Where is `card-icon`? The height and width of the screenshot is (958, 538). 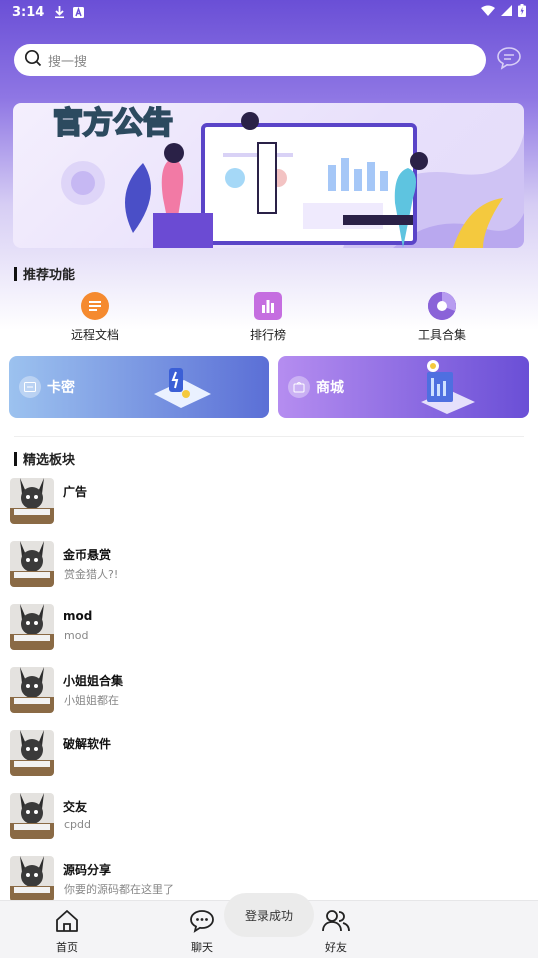
card-icon is located at coordinates (30, 387).